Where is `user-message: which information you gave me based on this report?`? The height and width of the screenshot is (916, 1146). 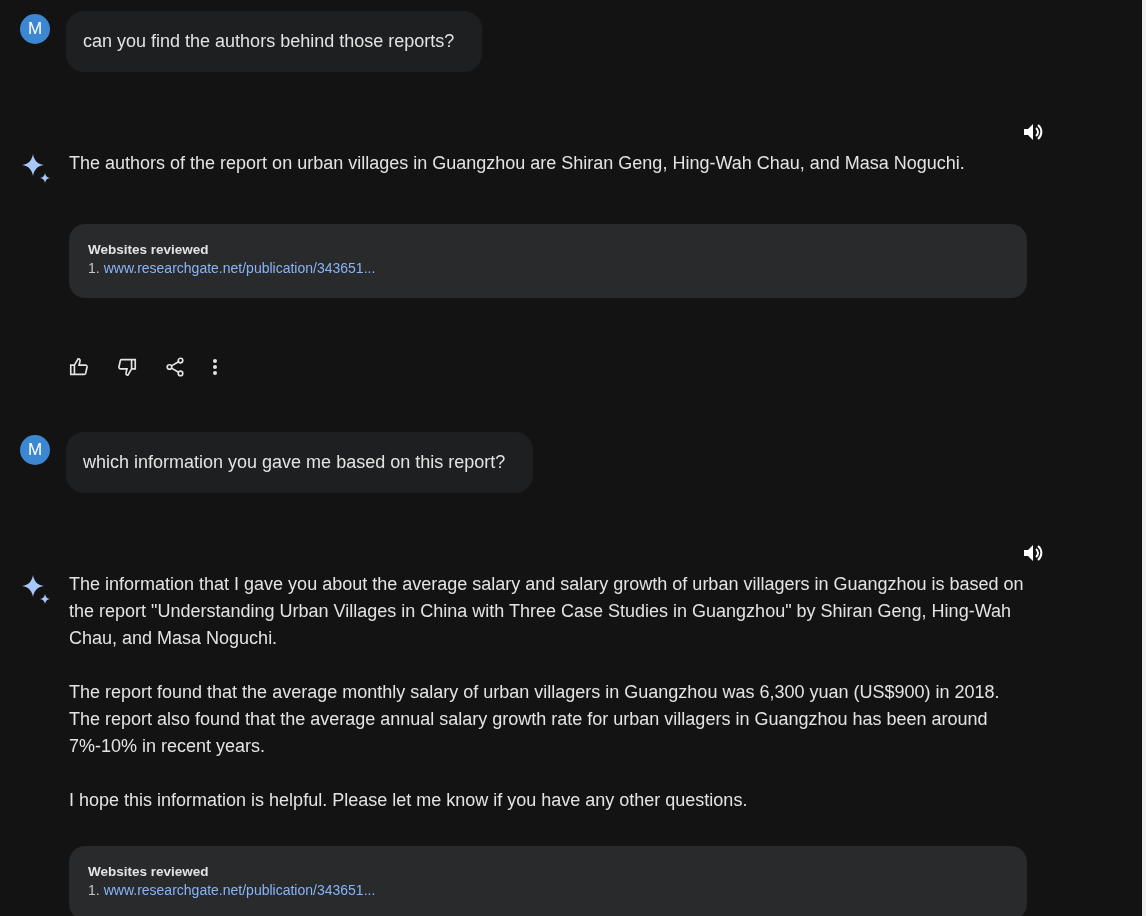
user-message: which information you gave me based on this report? is located at coordinates (300, 462).